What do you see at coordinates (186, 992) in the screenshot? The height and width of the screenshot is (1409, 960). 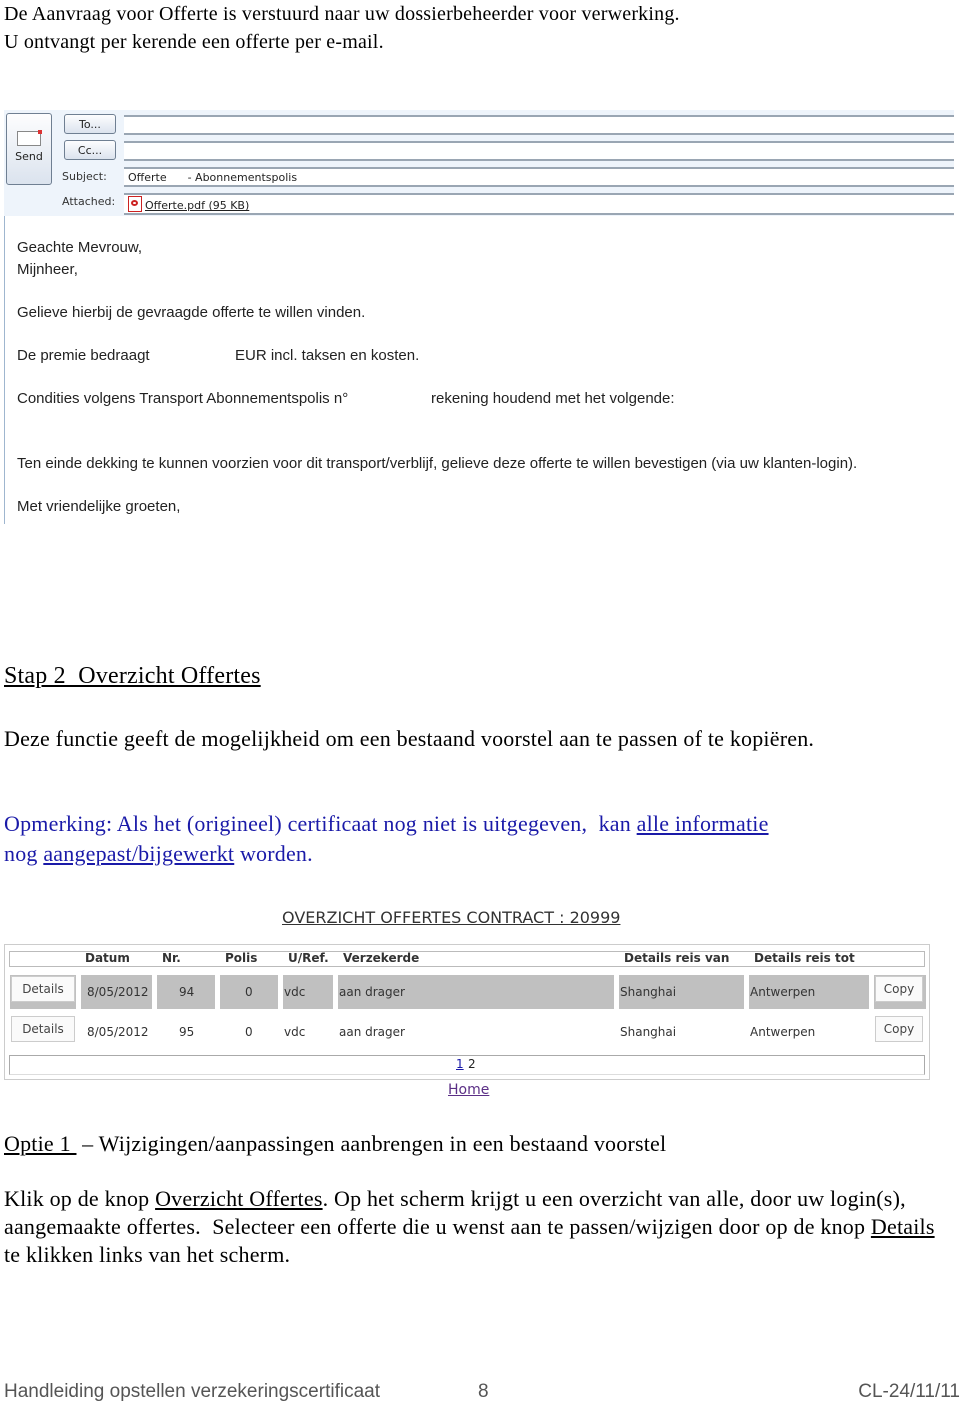 I see `cell-nr: 94` at bounding box center [186, 992].